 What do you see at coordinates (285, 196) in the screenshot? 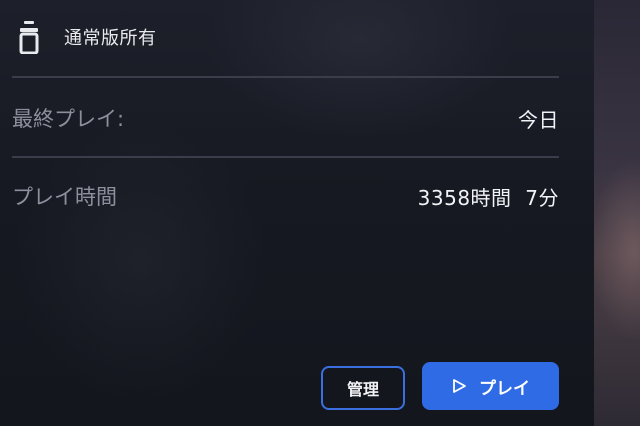
I see `play-time-row: プレイ時間 3358時間 7分` at bounding box center [285, 196].